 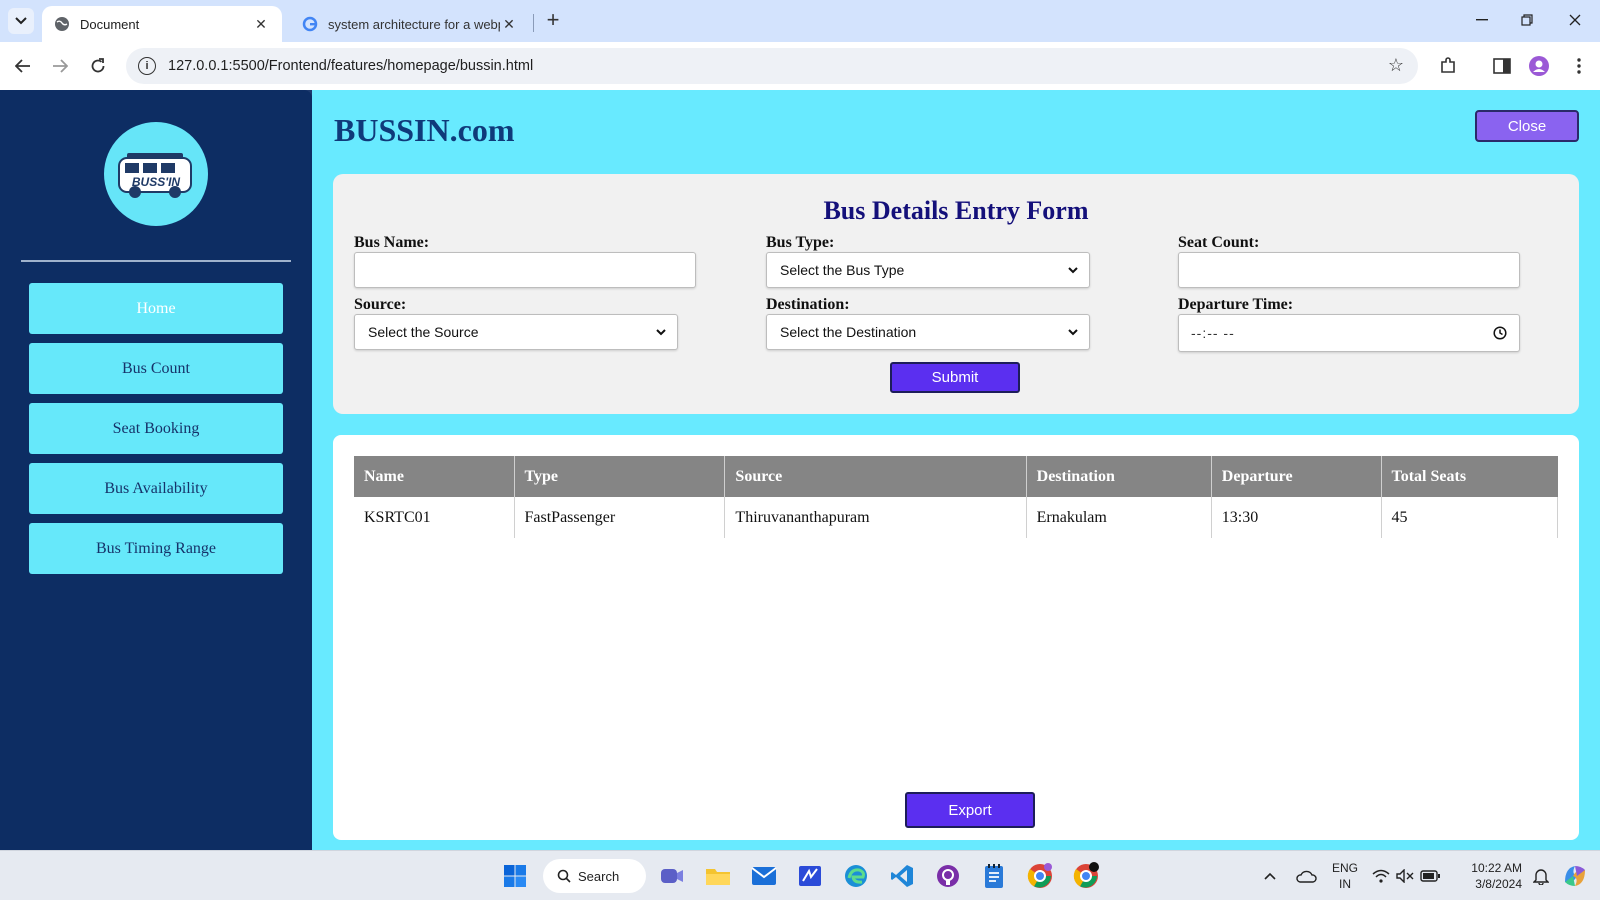 What do you see at coordinates (1270, 876) in the screenshot?
I see `chevron-up-icon` at bounding box center [1270, 876].